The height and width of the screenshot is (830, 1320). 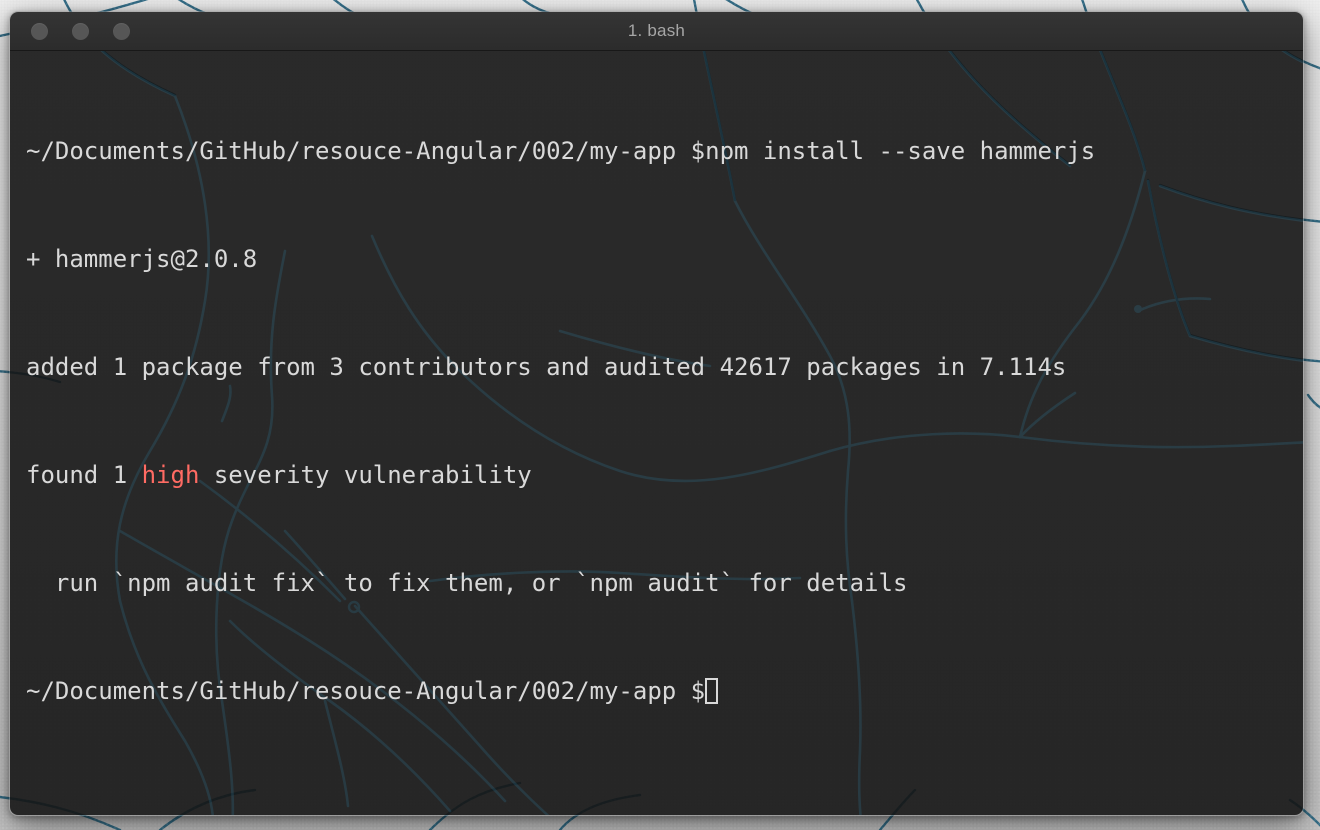 I want to click on window-controls, so click(x=80, y=31).